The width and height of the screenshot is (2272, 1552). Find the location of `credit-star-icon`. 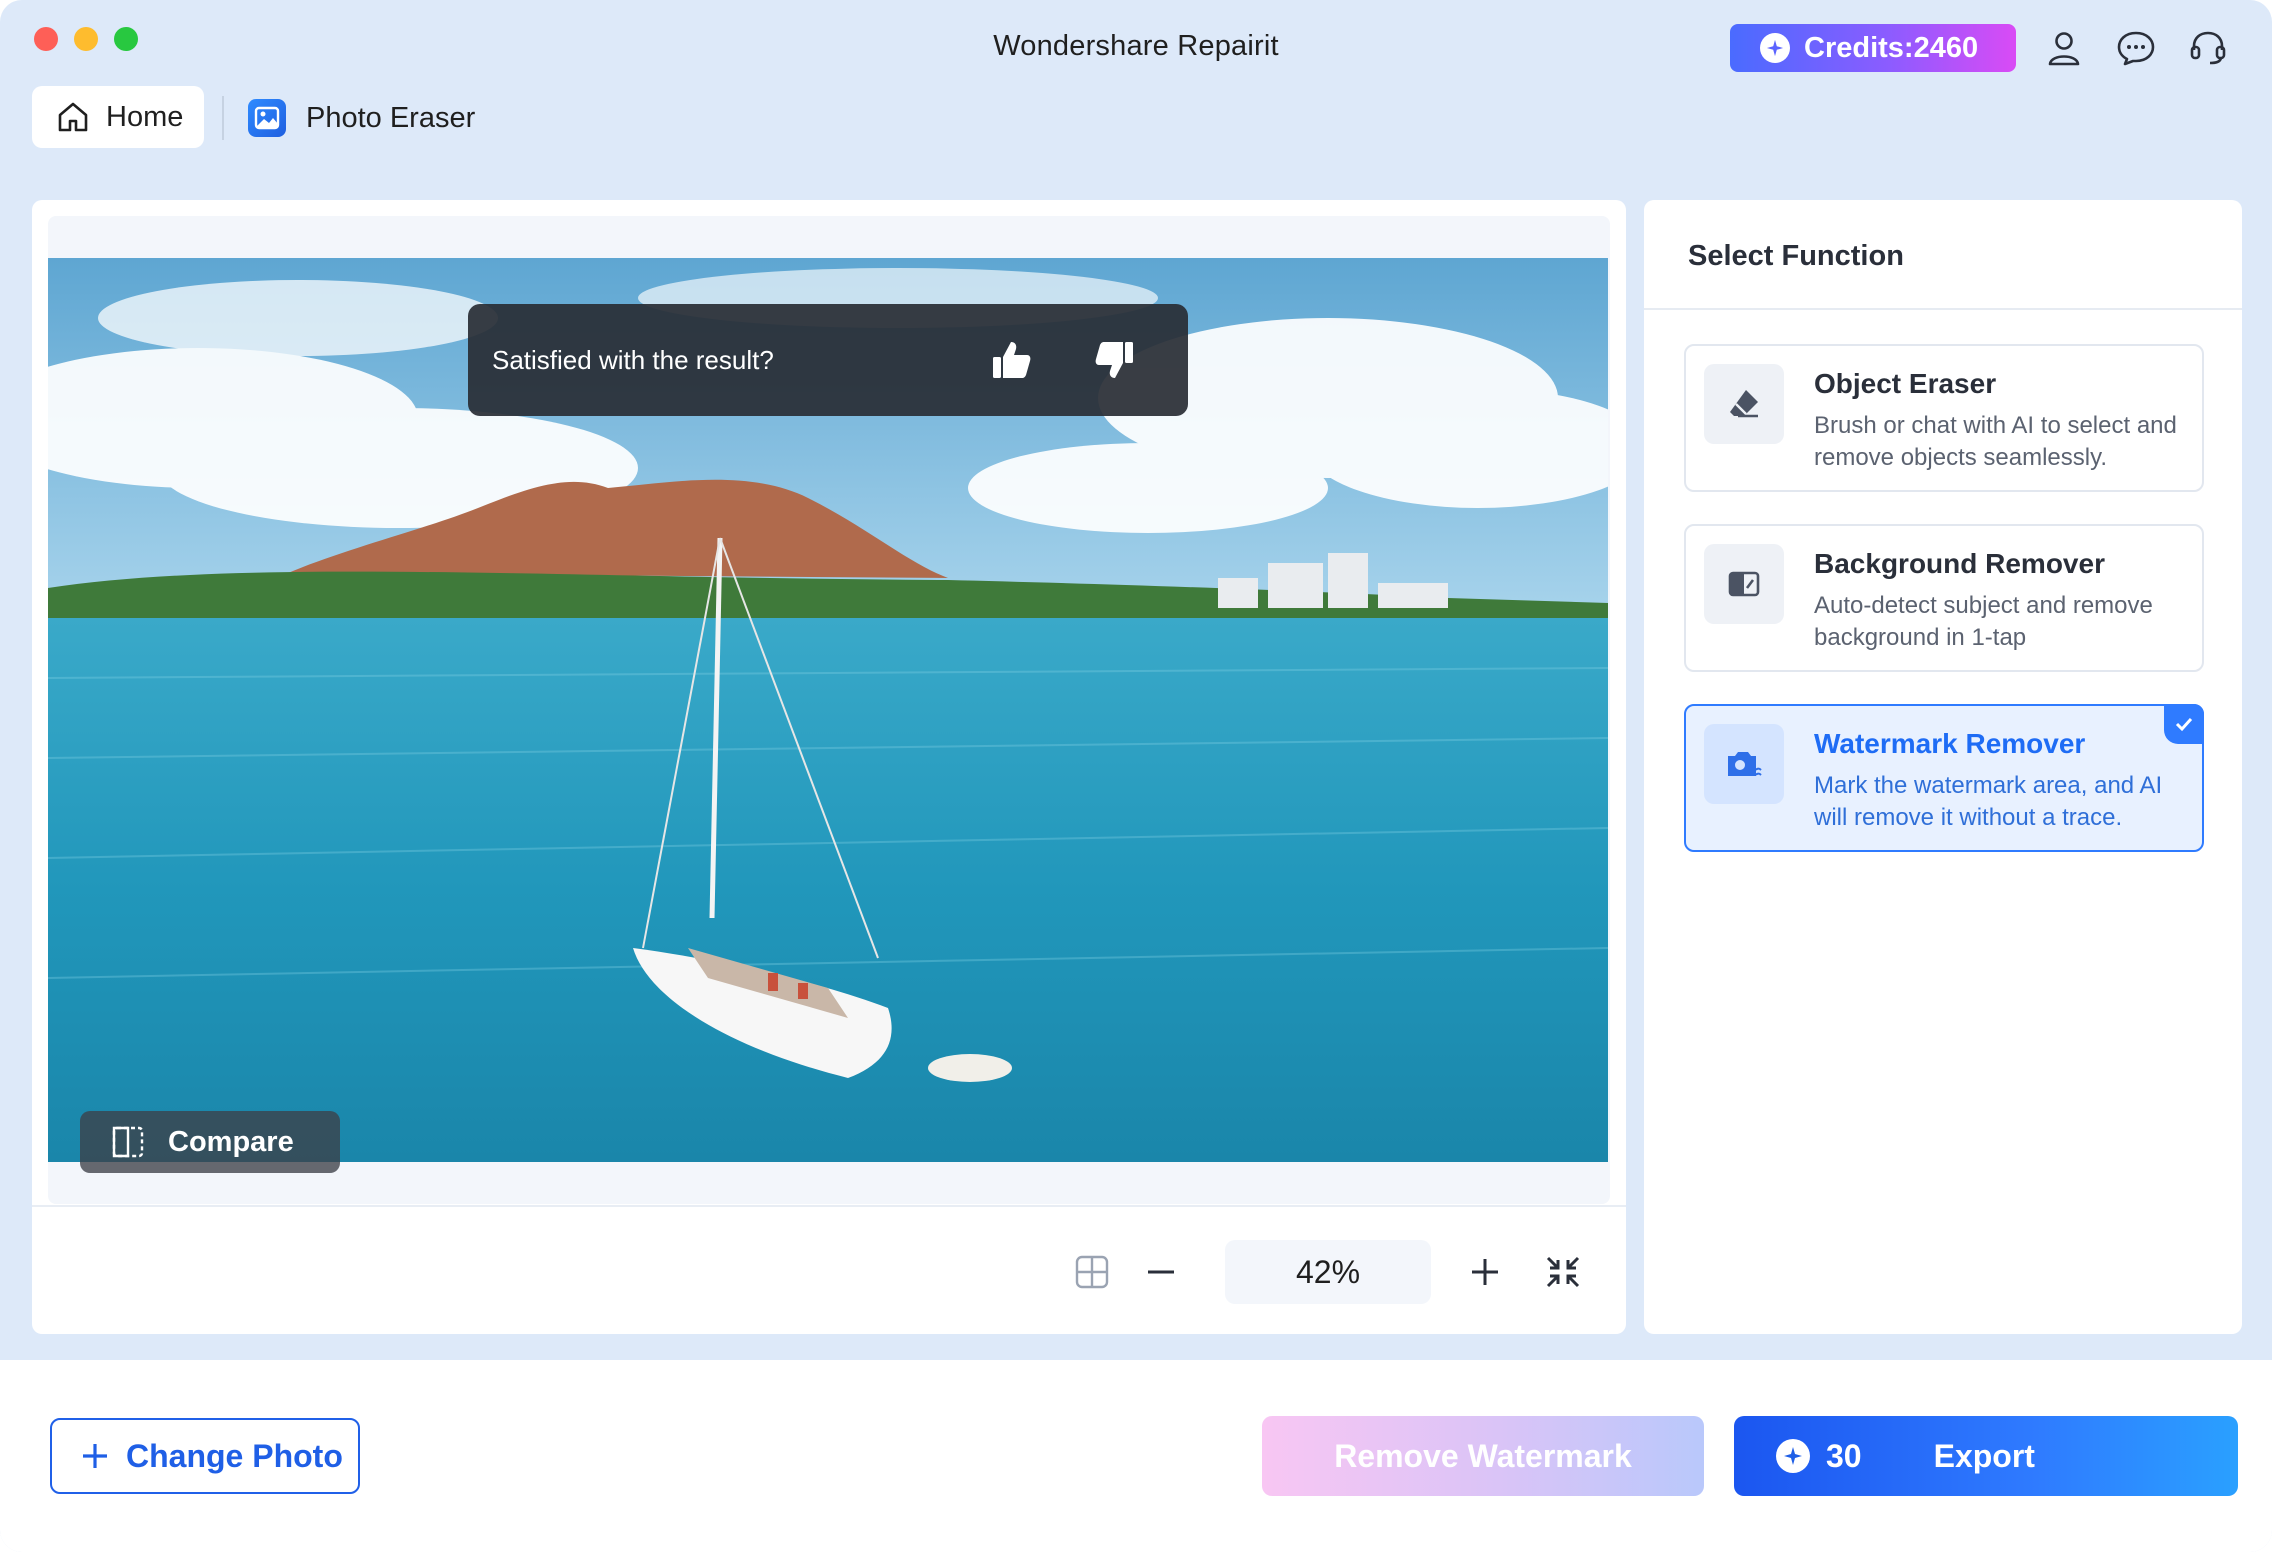

credit-star-icon is located at coordinates (1775, 48).